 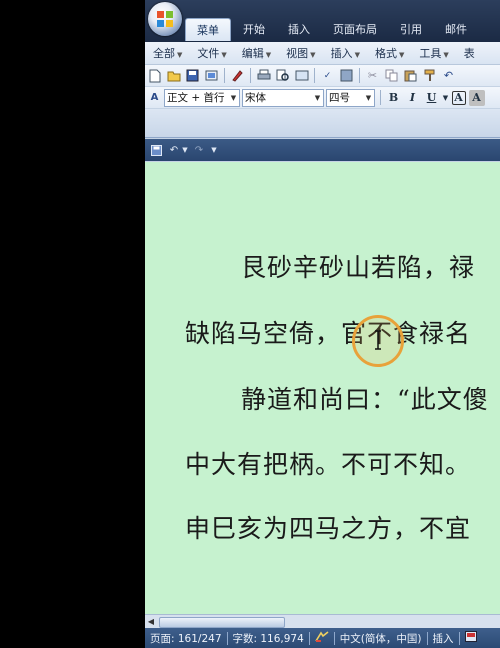 I want to click on menu-tools-label: 工具, so click(x=430, y=53).